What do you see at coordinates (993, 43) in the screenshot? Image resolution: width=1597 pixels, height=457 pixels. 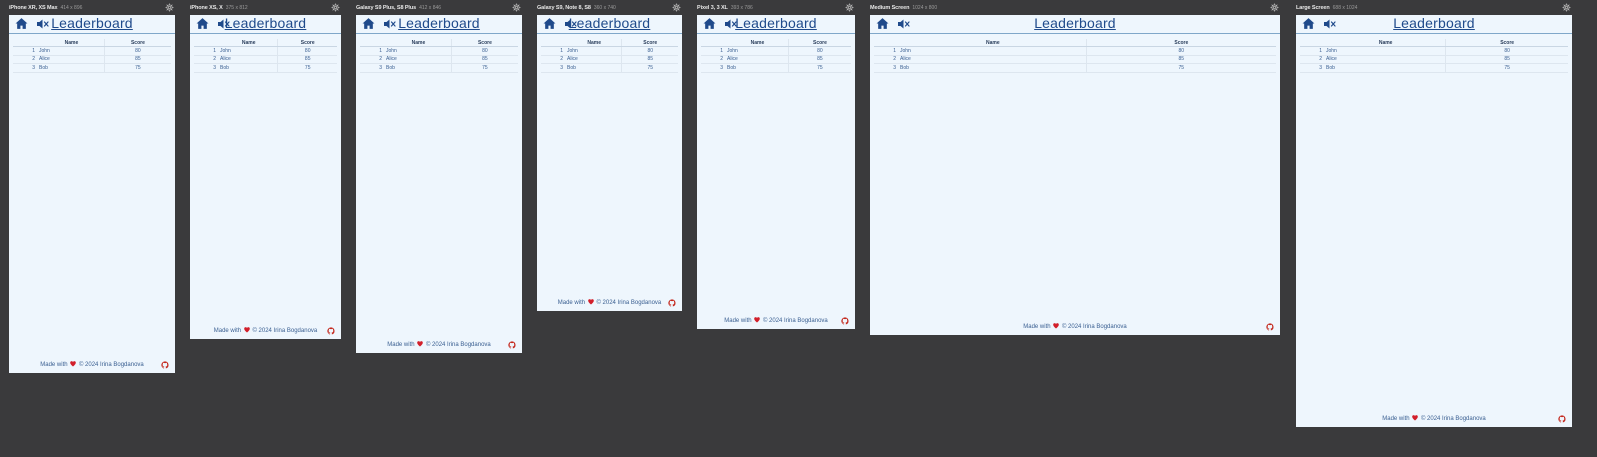 I see `name-header: Name` at bounding box center [993, 43].